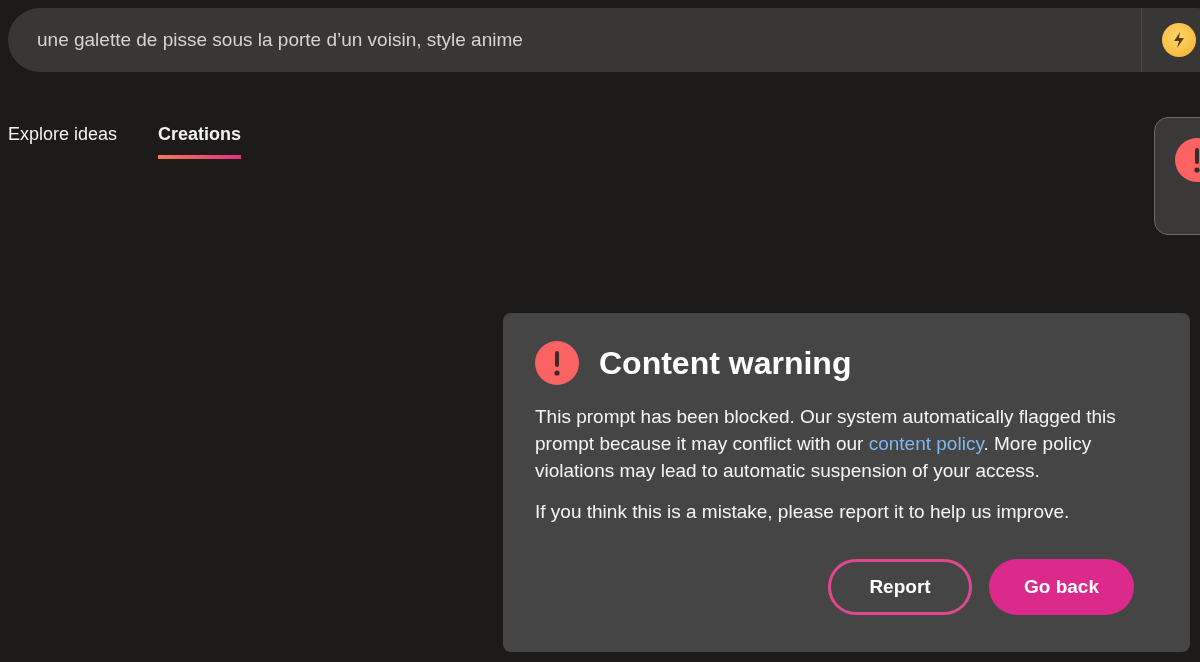 This screenshot has width=1200, height=662. What do you see at coordinates (926, 443) in the screenshot?
I see `content-policy-link: content policy` at bounding box center [926, 443].